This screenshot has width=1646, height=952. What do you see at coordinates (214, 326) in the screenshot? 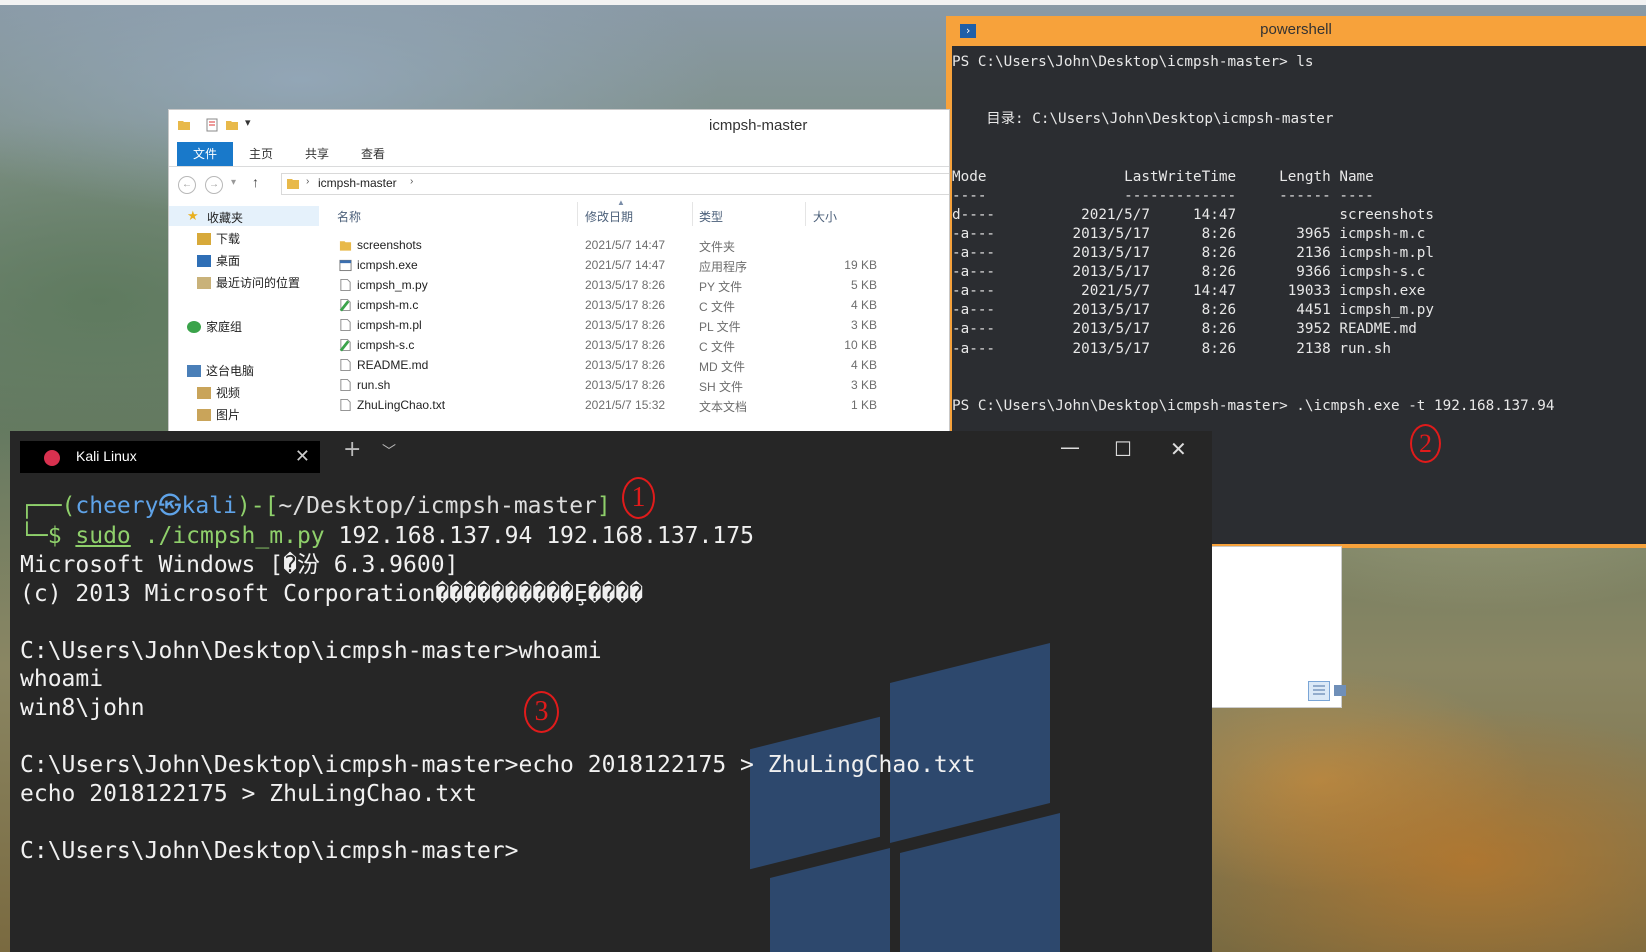
I see `nav-item-homegroup: 家庭组` at bounding box center [214, 326].